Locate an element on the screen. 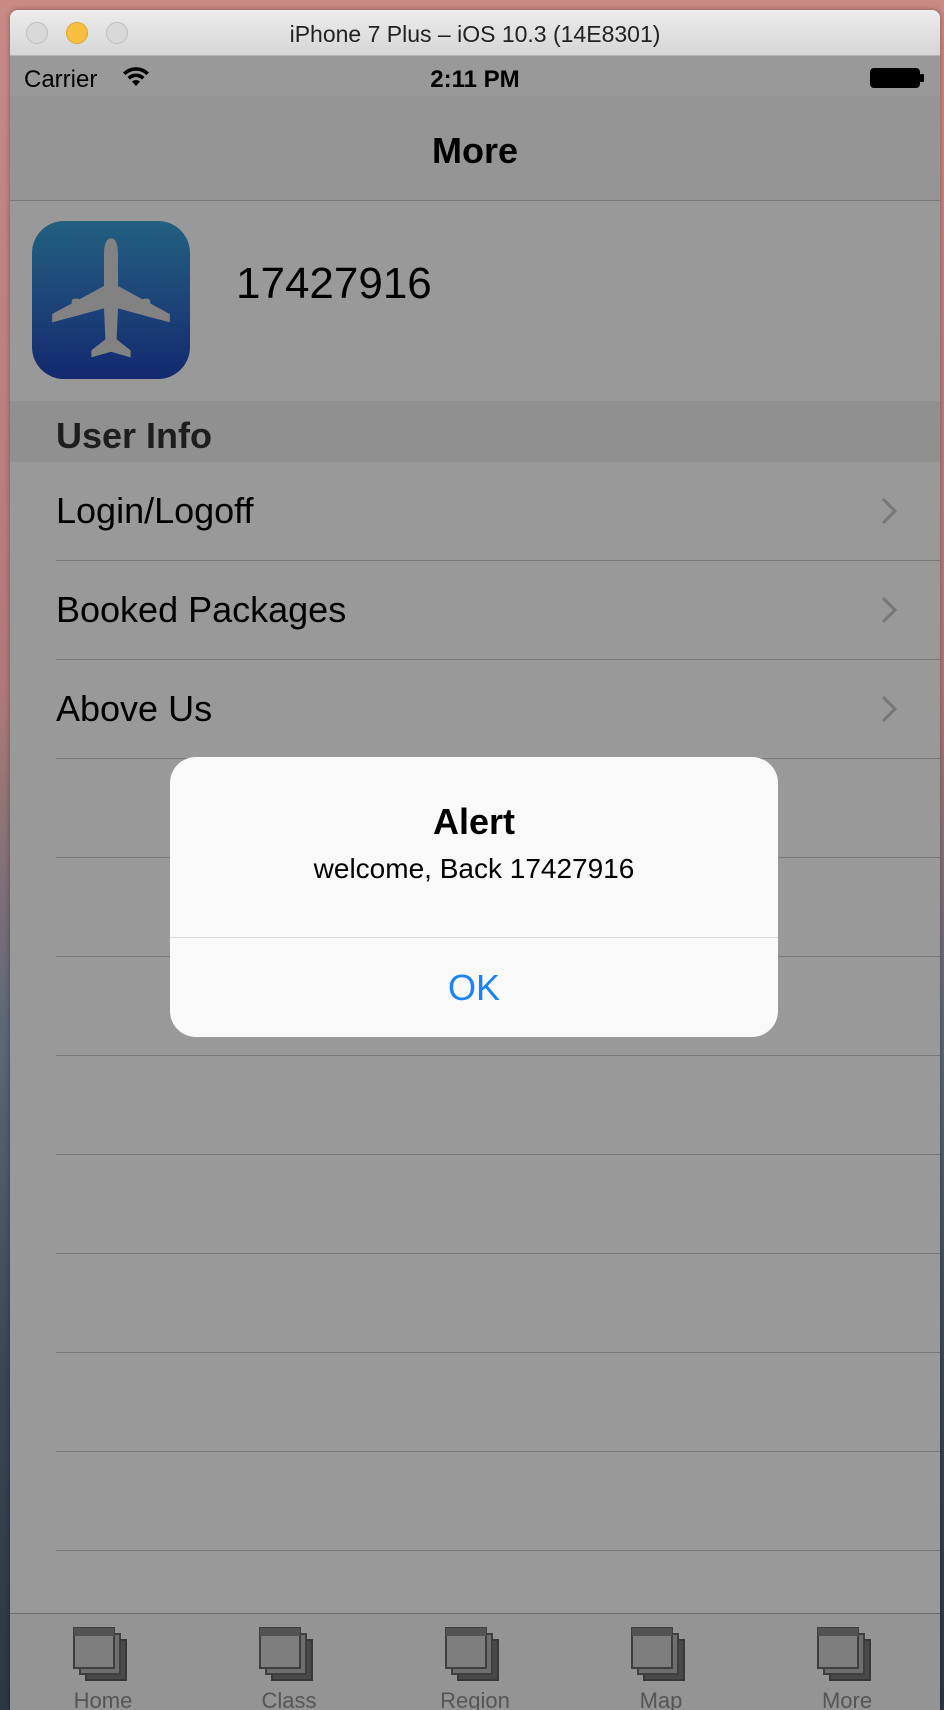 The image size is (944, 1710). window-titlebar: iPhone 7 Plus – iOS 10.3 (14E8301) is located at coordinates (475, 33).